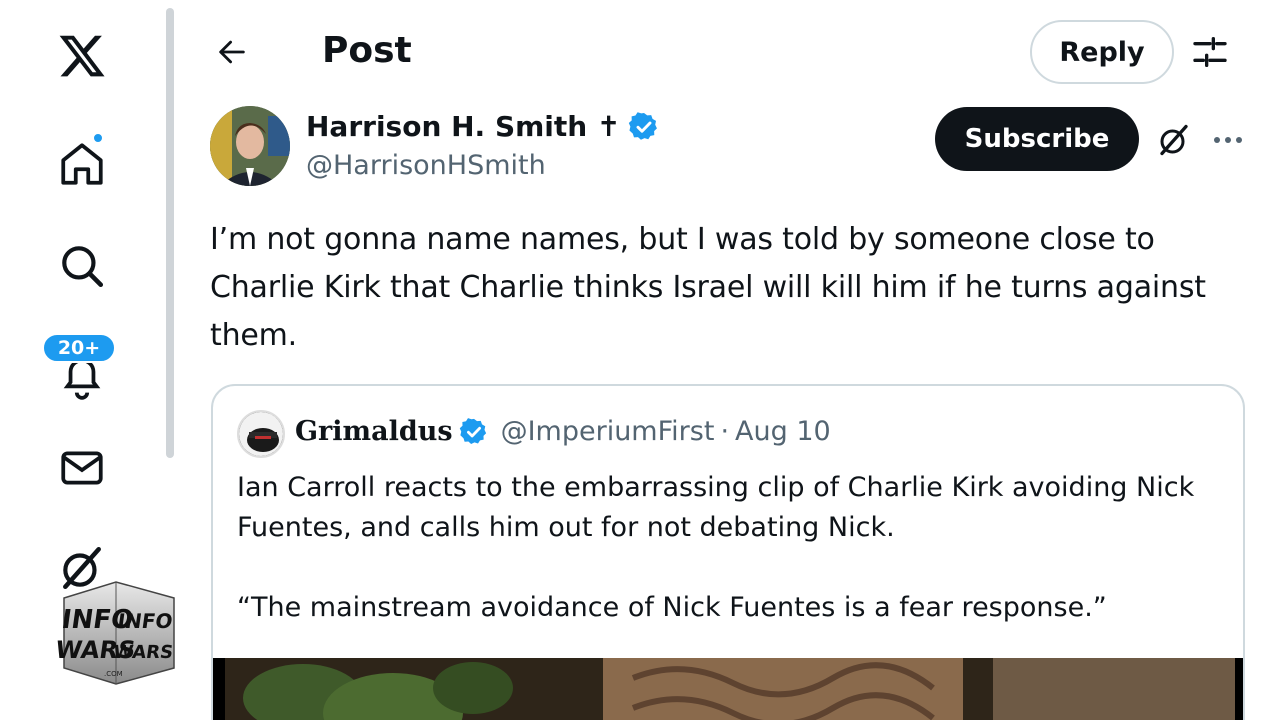  I want to click on more-options-icon, so click(1228, 140).